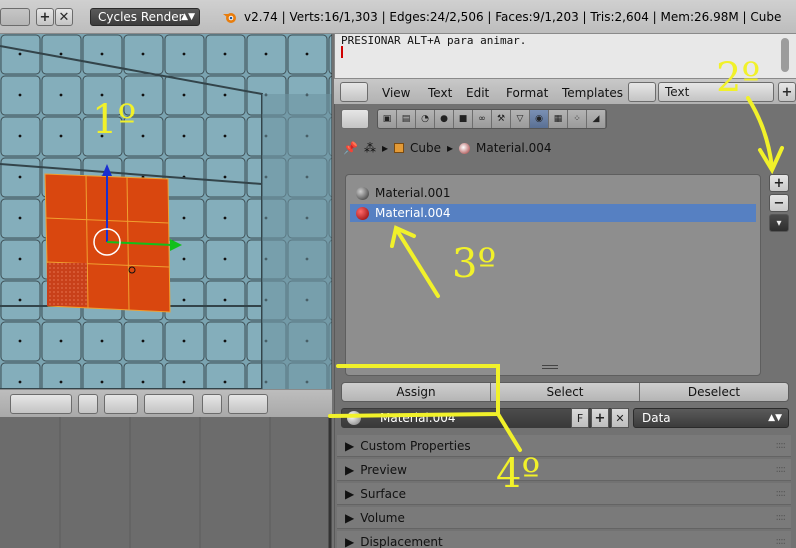 This screenshot has height=548, width=796. I want to click on arrow-to-add-slot, so click(760, 133).